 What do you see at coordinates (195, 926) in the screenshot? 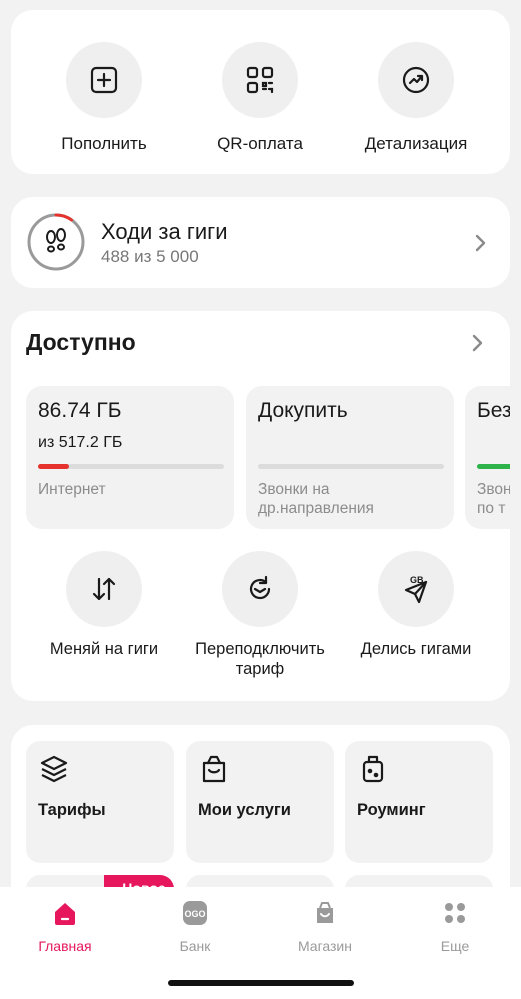
I see `tab-bank: OGO Банк` at bounding box center [195, 926].